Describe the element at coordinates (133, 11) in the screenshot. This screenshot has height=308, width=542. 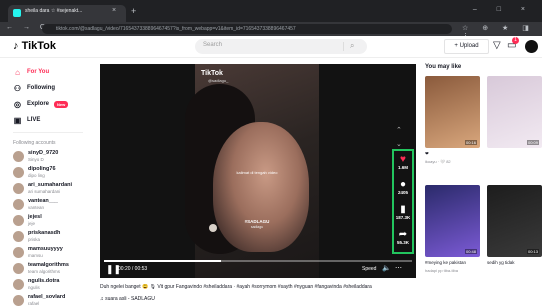
I see `new-tab-button: +` at that location.